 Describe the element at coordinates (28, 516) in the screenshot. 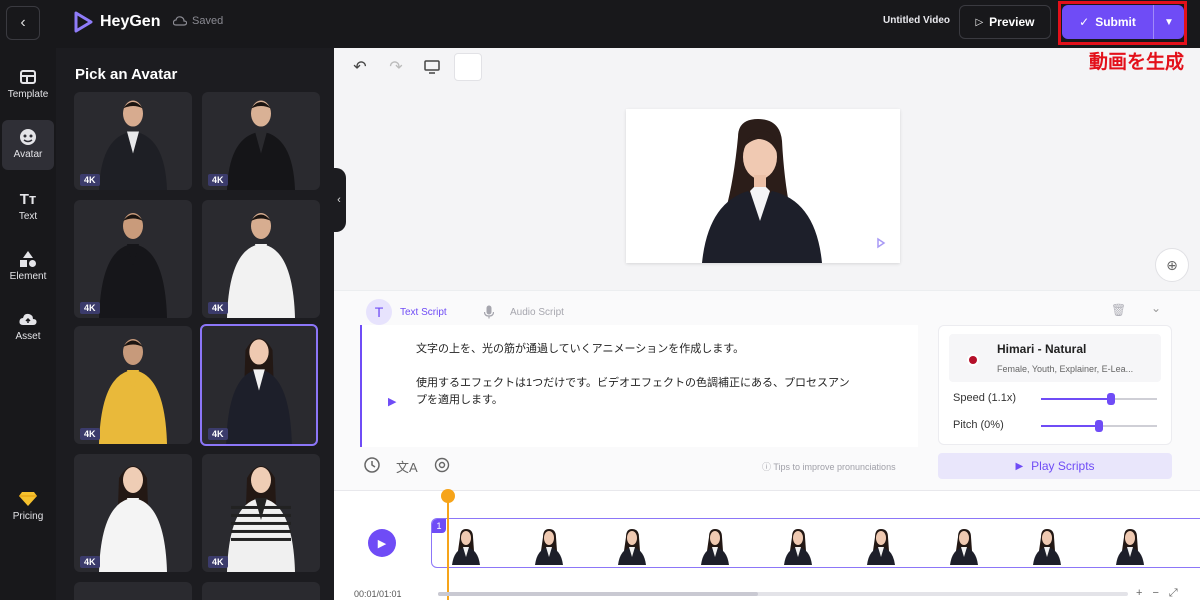

I see `rail-label: Pricing` at that location.